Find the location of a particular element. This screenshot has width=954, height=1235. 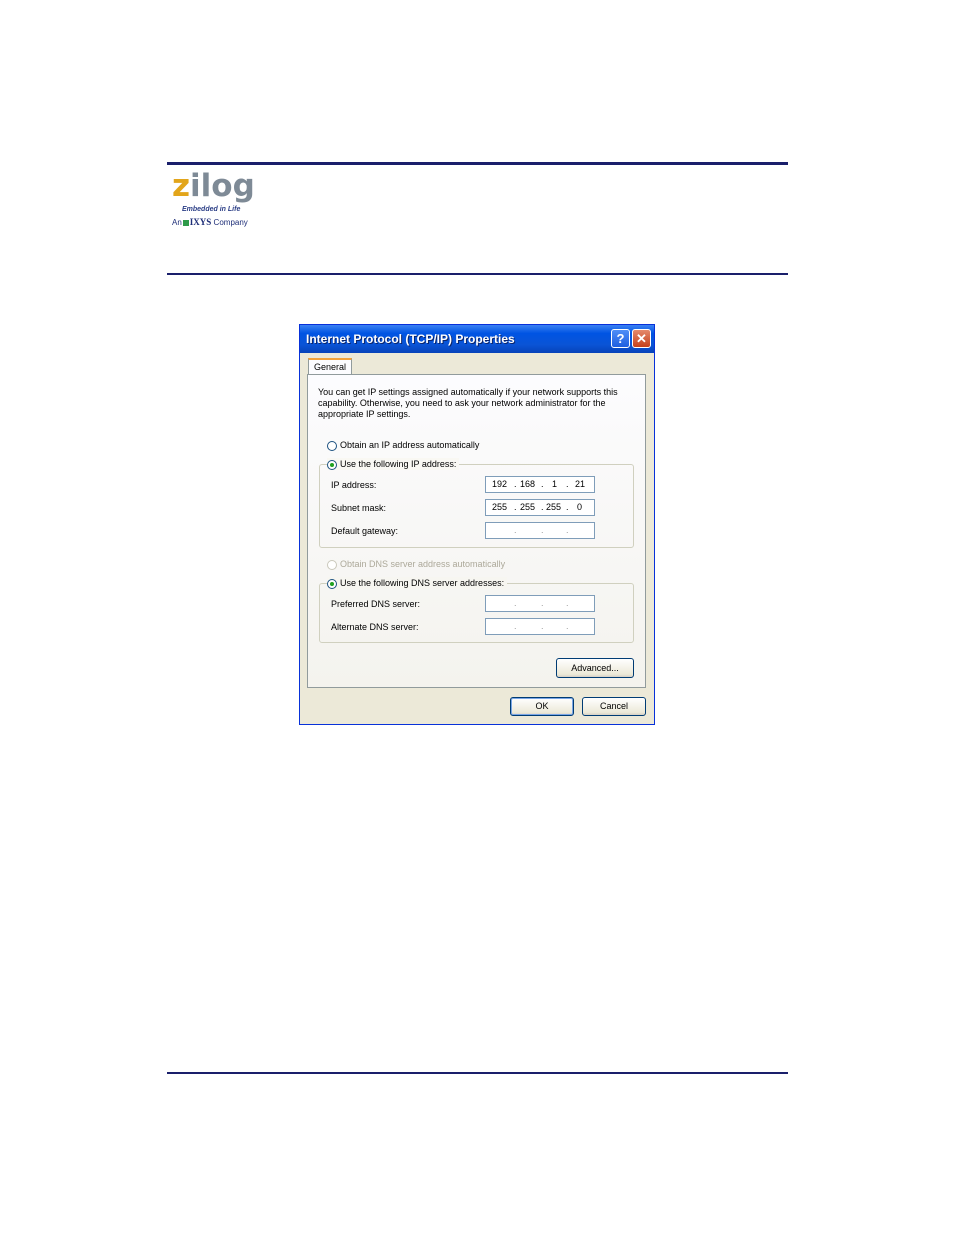

ip-manual-label: Use the following IP address: is located at coordinates (398, 464).